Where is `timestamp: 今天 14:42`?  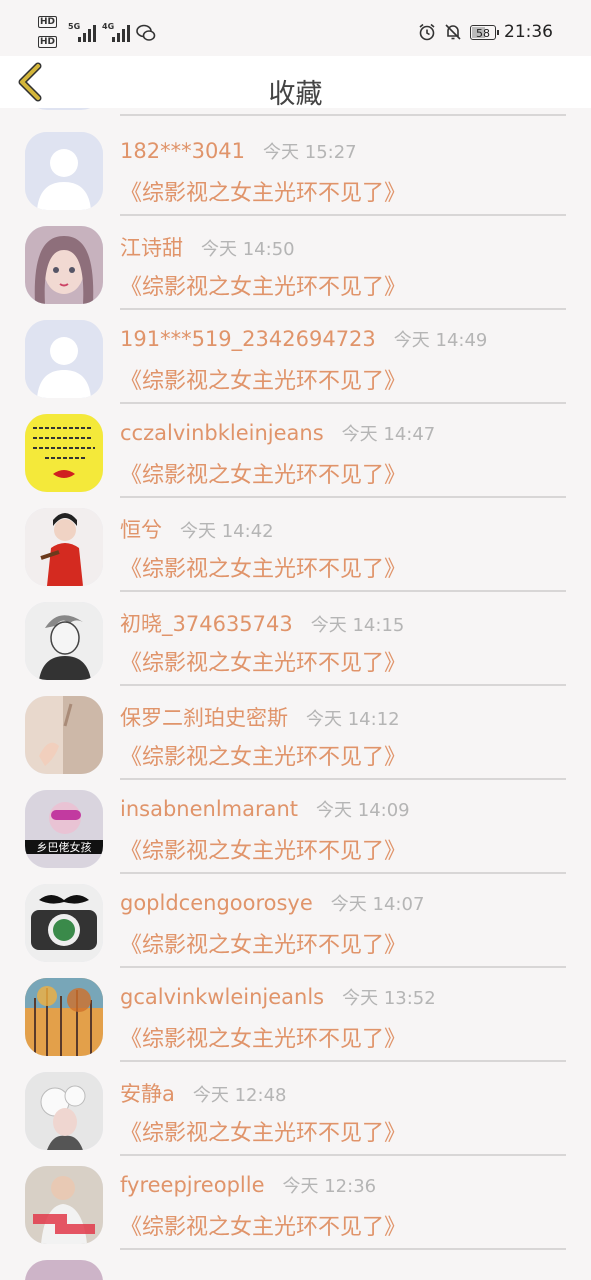
timestamp: 今天 14:42 is located at coordinates (227, 531).